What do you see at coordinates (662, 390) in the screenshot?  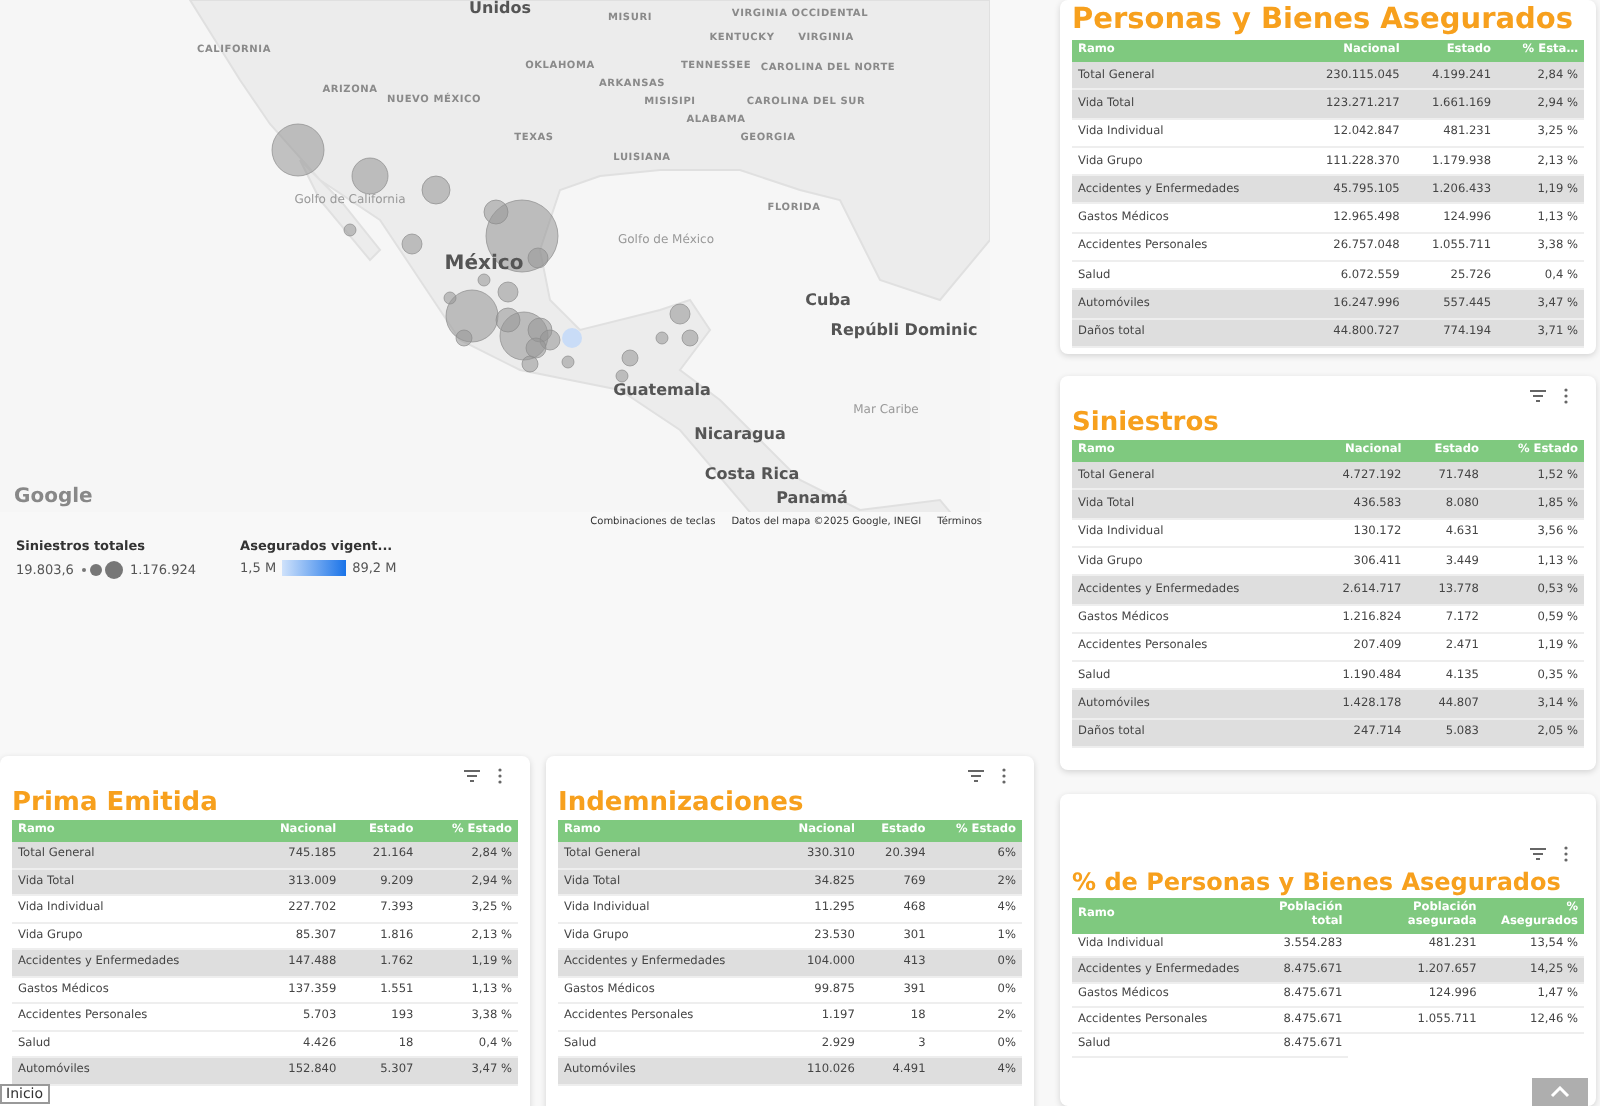 I see `map-label: Guatemala` at bounding box center [662, 390].